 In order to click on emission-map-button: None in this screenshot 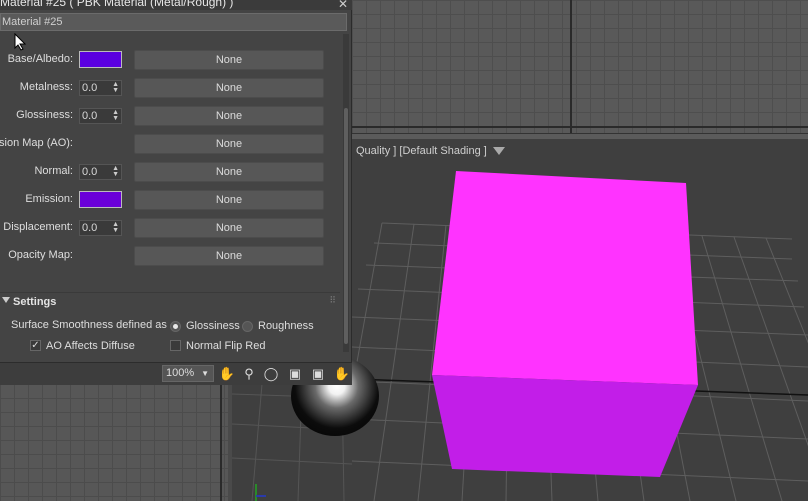, I will do `click(229, 200)`.